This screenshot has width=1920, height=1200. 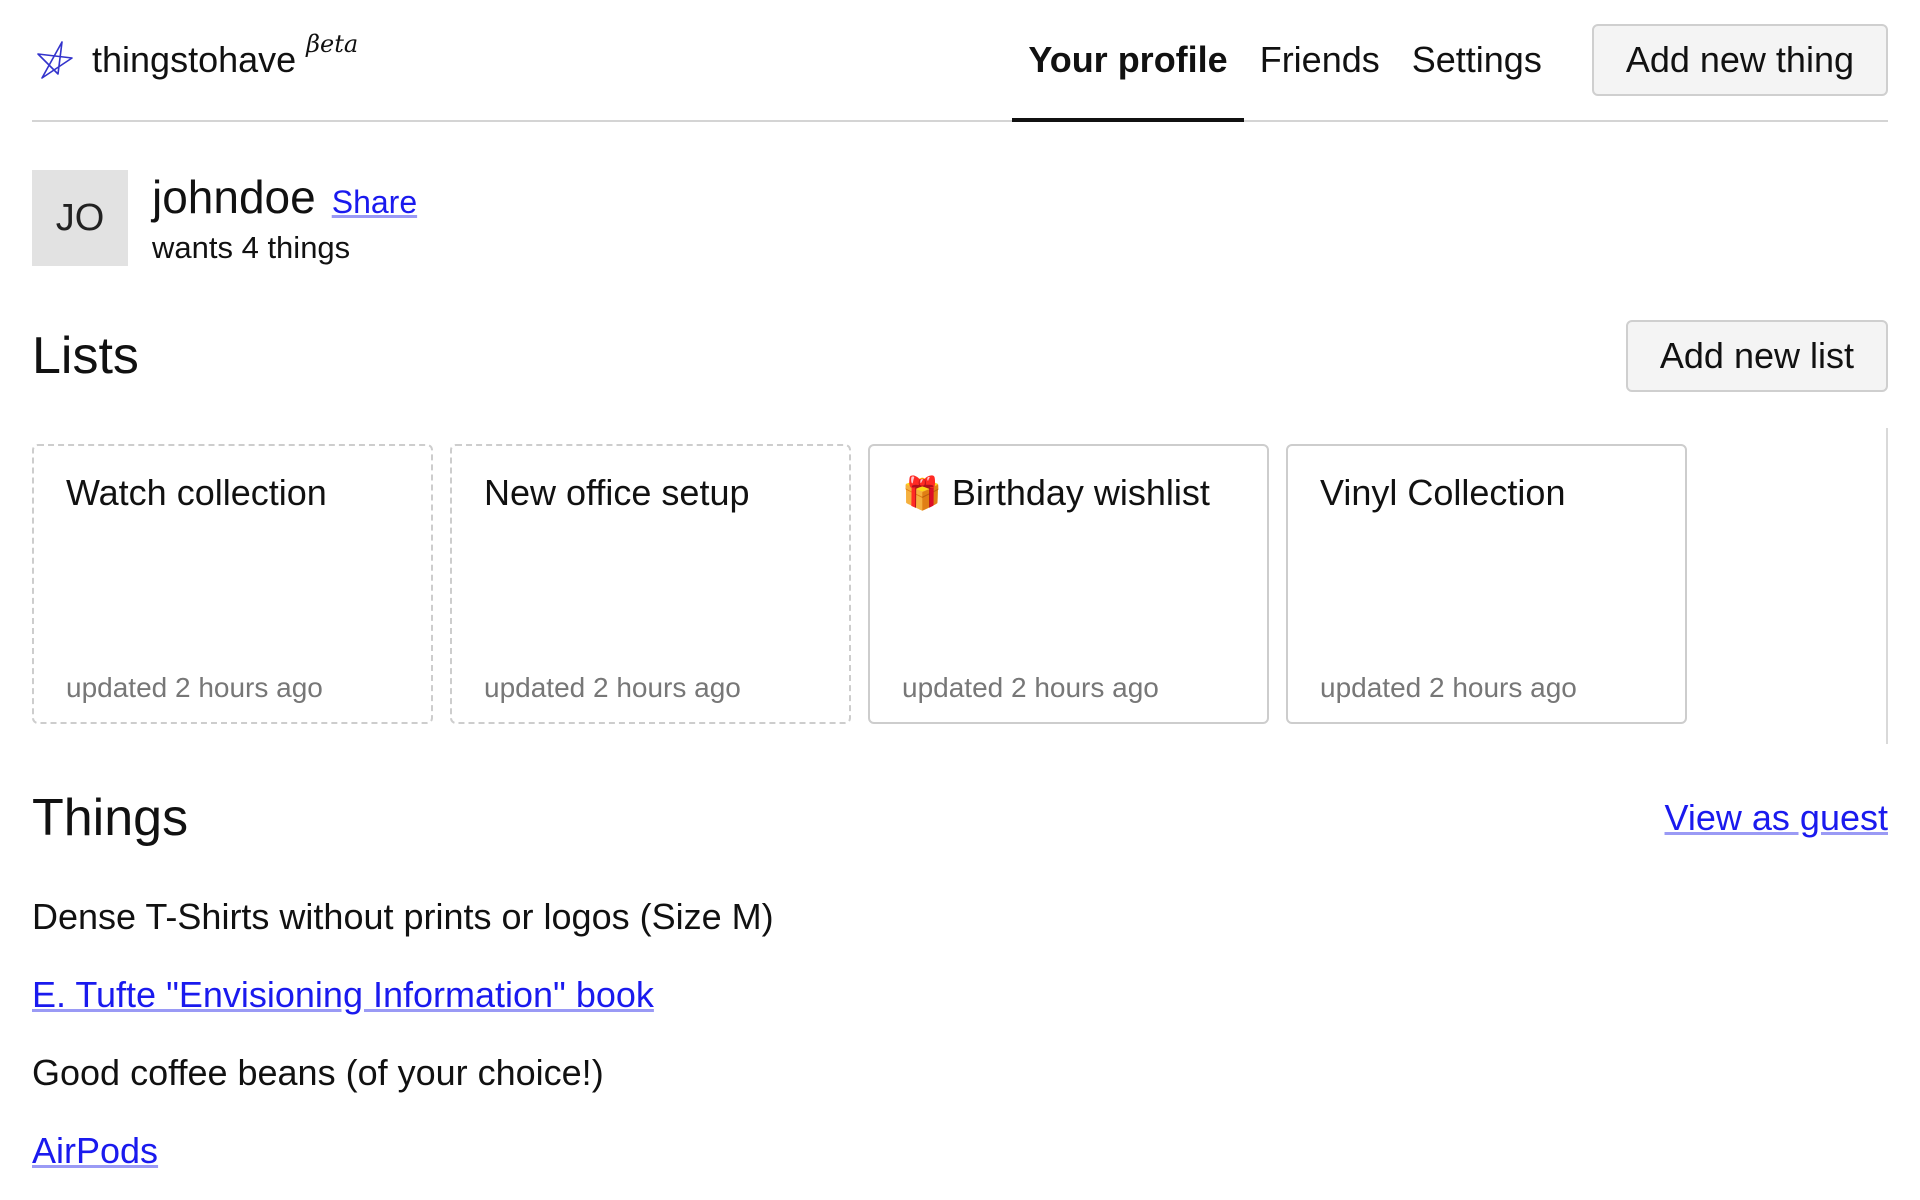 What do you see at coordinates (1068, 584) in the screenshot?
I see `list-card-birthday-wishlist: 🎁 Birthday wishlist updated 2 hours ago` at bounding box center [1068, 584].